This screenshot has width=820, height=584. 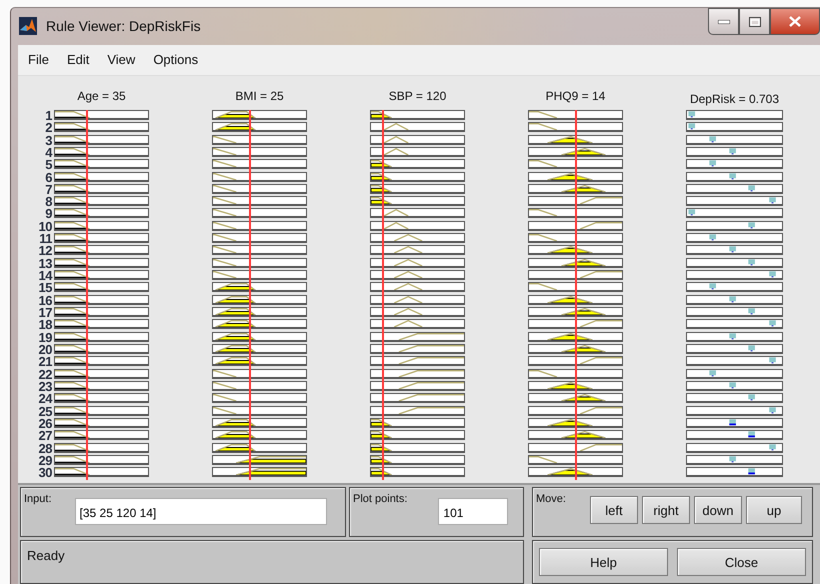 What do you see at coordinates (774, 510) in the screenshot?
I see `move-button: up` at bounding box center [774, 510].